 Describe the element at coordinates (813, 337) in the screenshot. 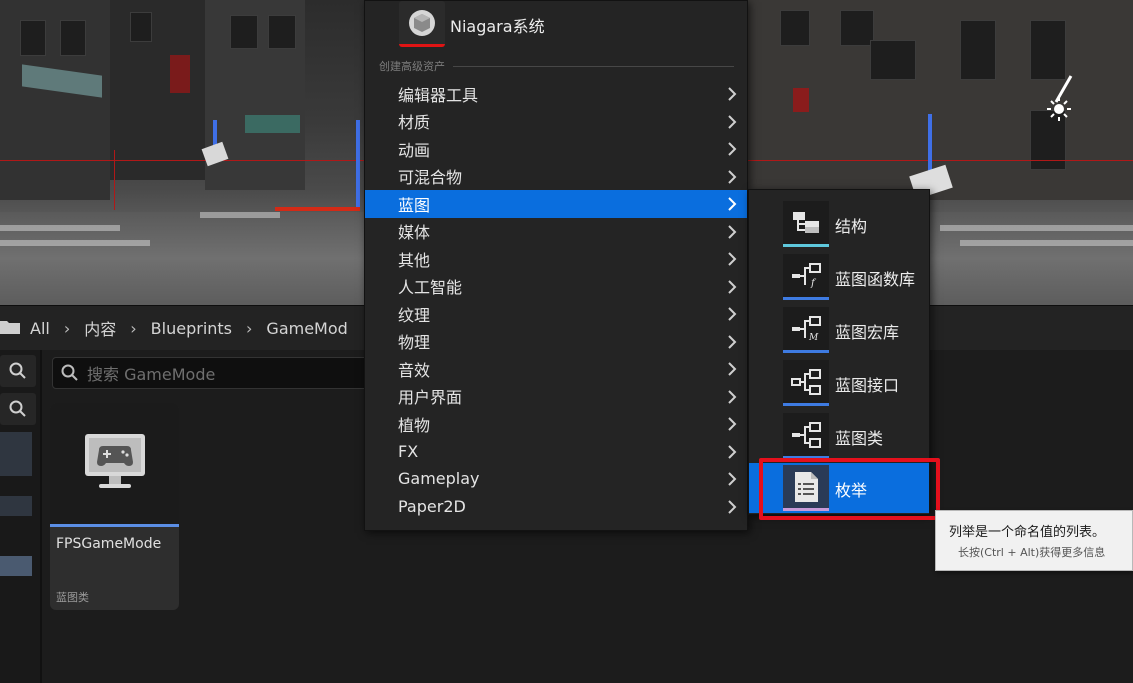

I see `svg-text: M` at that location.